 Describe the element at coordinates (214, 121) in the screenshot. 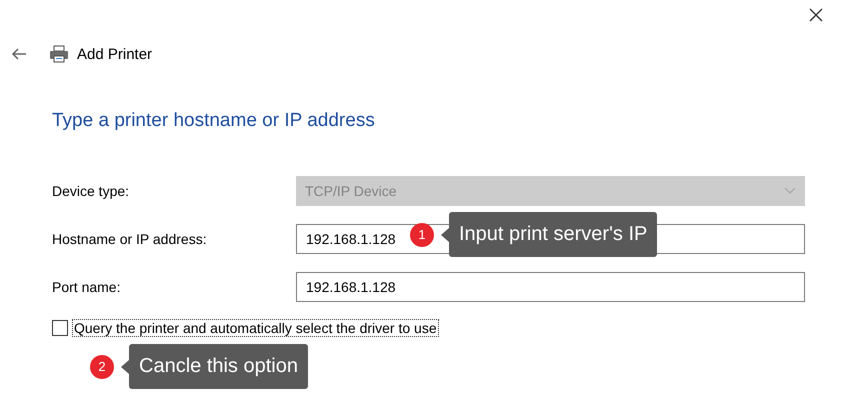

I see `page-heading: Type a printer hostname or IP address` at that location.